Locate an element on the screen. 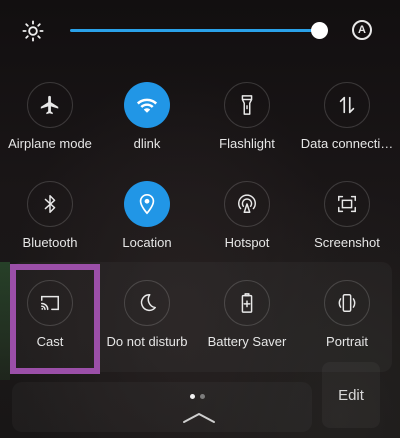  edit-label: Edit is located at coordinates (351, 395).